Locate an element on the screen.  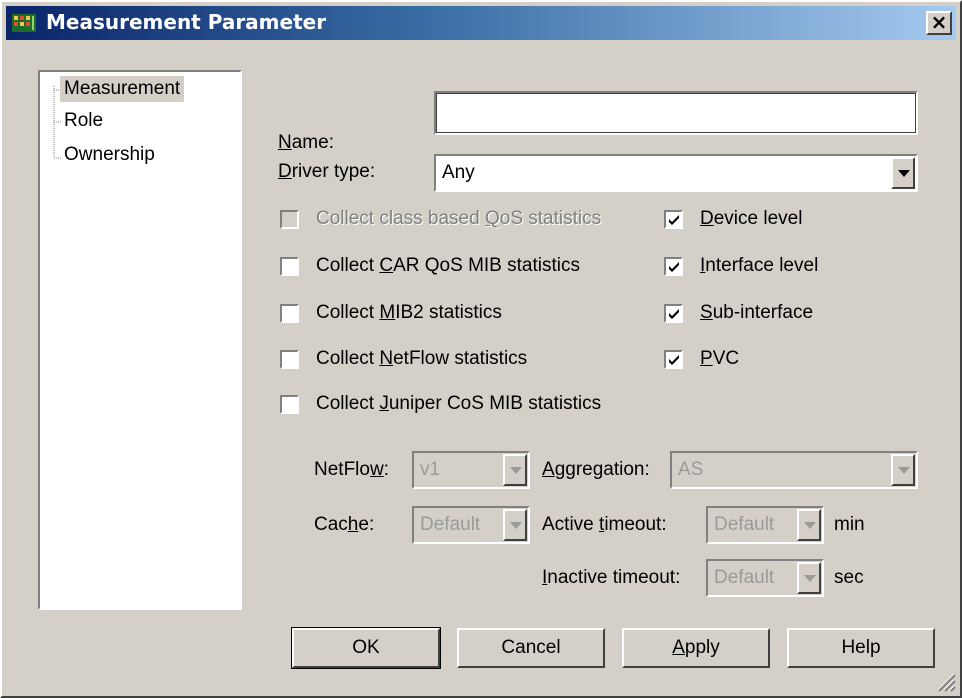
tree-item-role: Role is located at coordinates (83, 121).